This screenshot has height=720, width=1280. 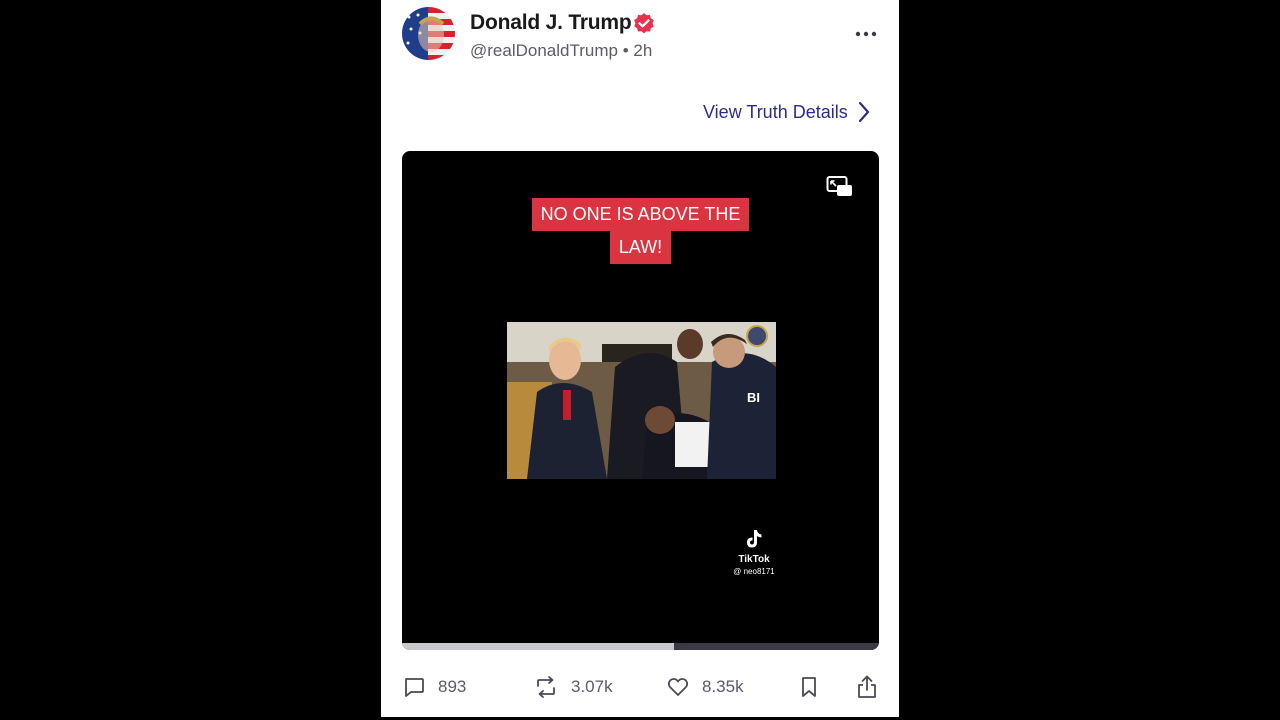 I want to click on like-icon, so click(x=678, y=687).